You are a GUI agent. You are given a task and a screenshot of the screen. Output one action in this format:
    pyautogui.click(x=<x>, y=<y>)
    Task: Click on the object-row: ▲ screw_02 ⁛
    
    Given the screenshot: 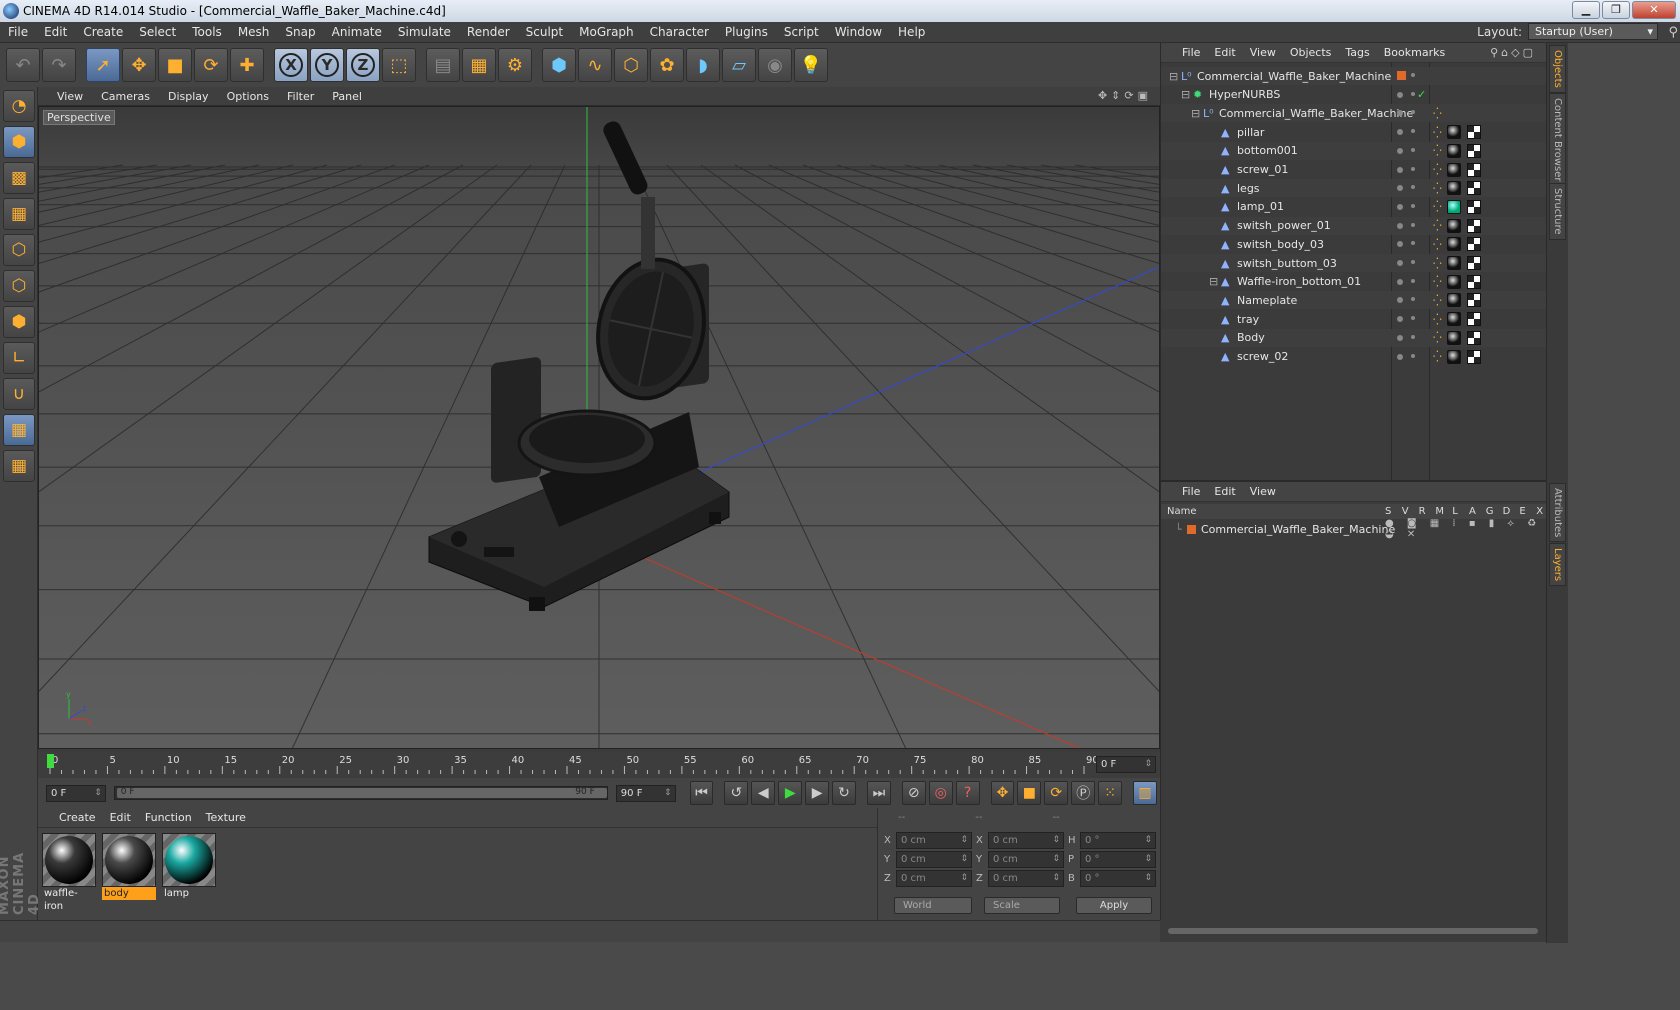 What is the action you would take?
    pyautogui.click(x=1354, y=357)
    